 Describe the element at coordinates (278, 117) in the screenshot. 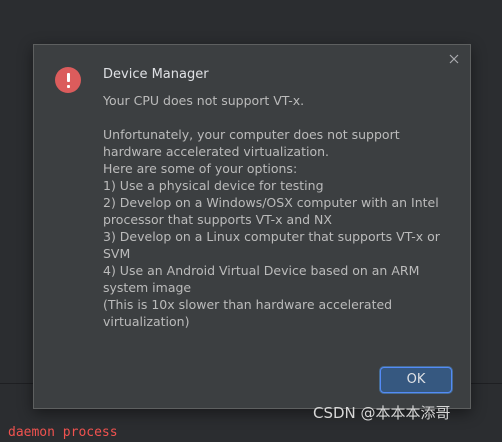

I see `message-line` at that location.